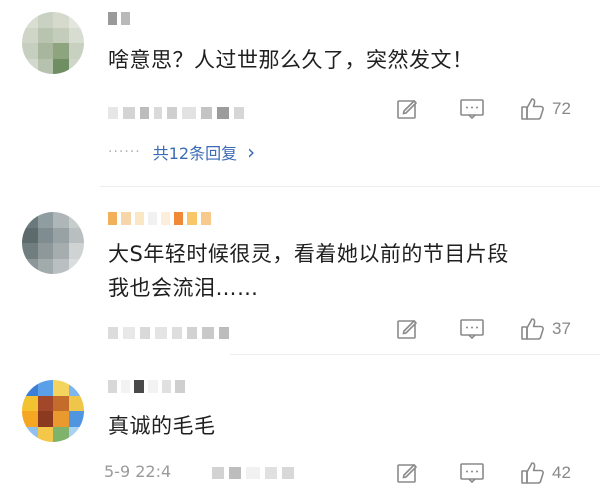  Describe the element at coordinates (291, 60) in the screenshot. I see `comment-text: 啥意思？人过世那么久了，突然发文！` at that location.